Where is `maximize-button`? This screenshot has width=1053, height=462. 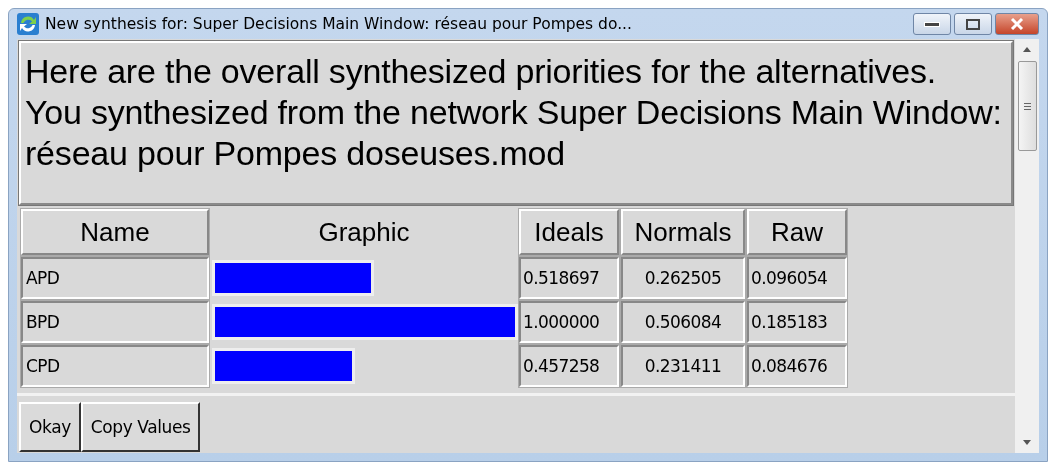
maximize-button is located at coordinates (973, 24).